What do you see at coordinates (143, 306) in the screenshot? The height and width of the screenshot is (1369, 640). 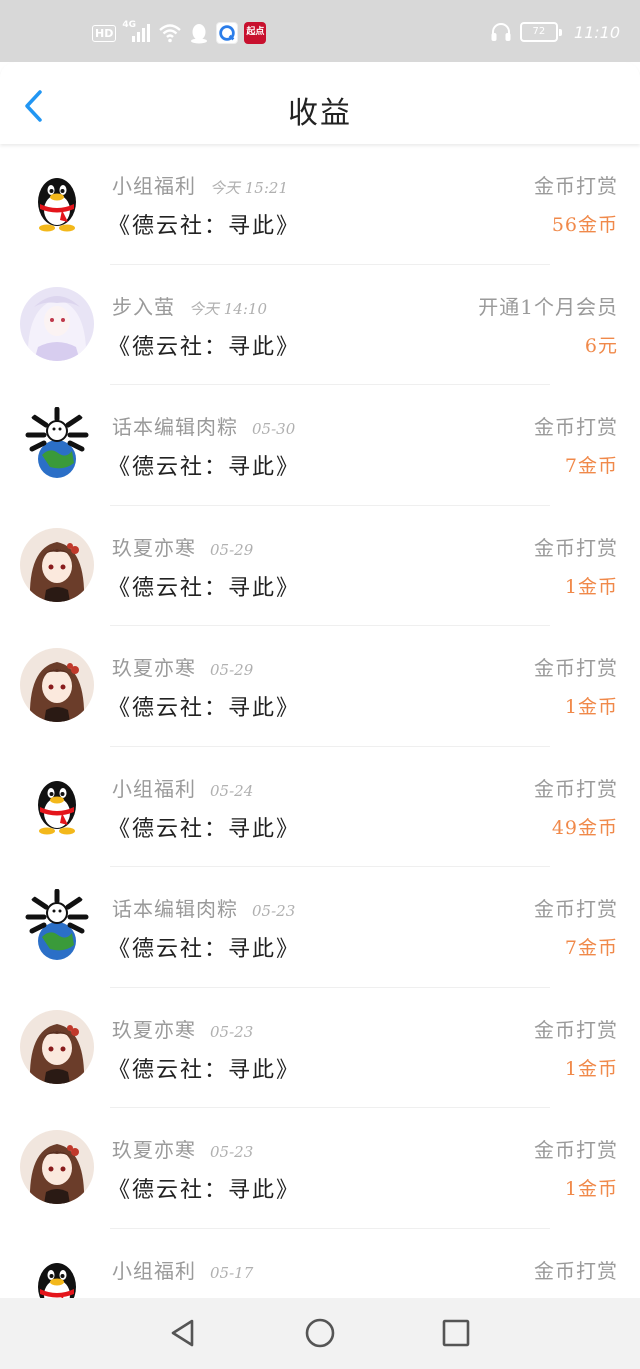 I see `sender-name-text: 步入萤` at bounding box center [143, 306].